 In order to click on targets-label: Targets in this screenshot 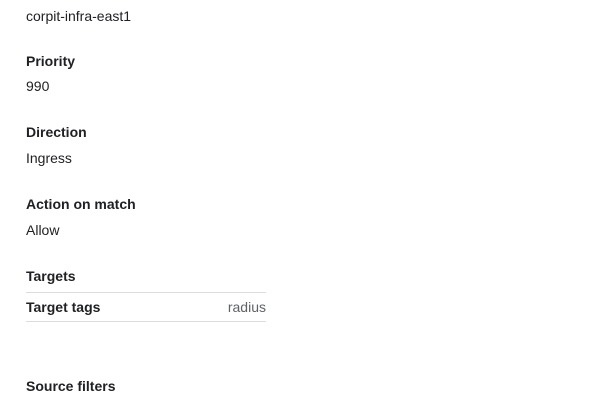, I will do `click(51, 276)`.